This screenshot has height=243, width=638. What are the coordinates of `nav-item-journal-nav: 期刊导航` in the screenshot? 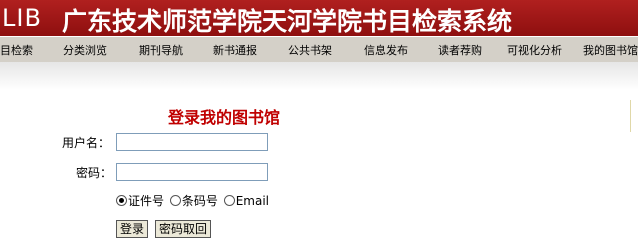 It's located at (161, 50).